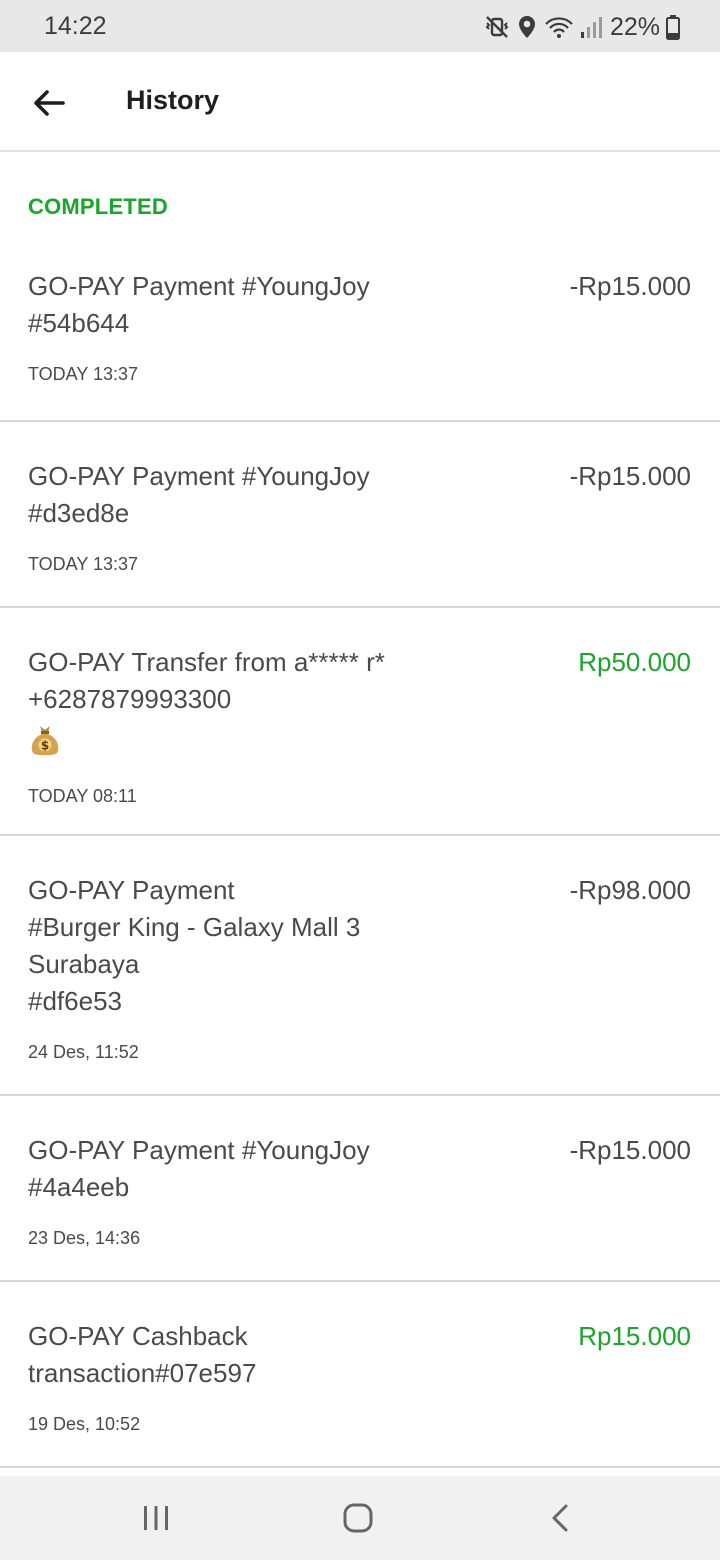 Image resolution: width=720 pixels, height=1560 pixels. I want to click on home-button, so click(358, 1518).